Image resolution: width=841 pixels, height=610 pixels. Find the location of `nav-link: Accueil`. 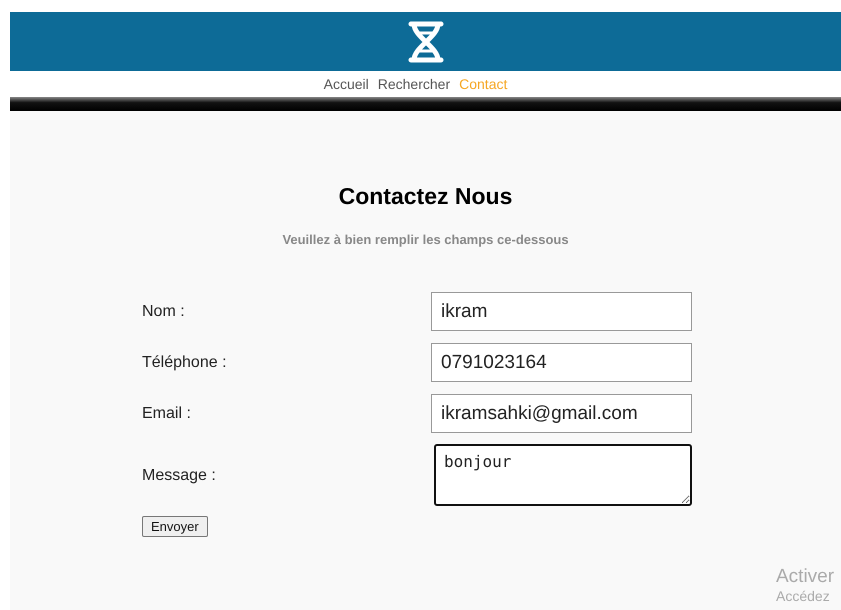

nav-link: Accueil is located at coordinates (346, 84).